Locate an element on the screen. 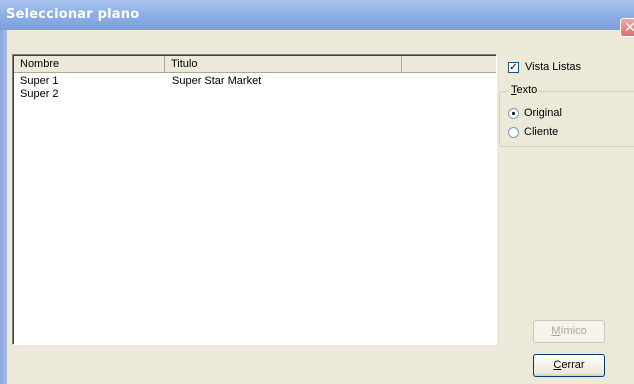  cell-nombre: Super 1 is located at coordinates (39, 81).